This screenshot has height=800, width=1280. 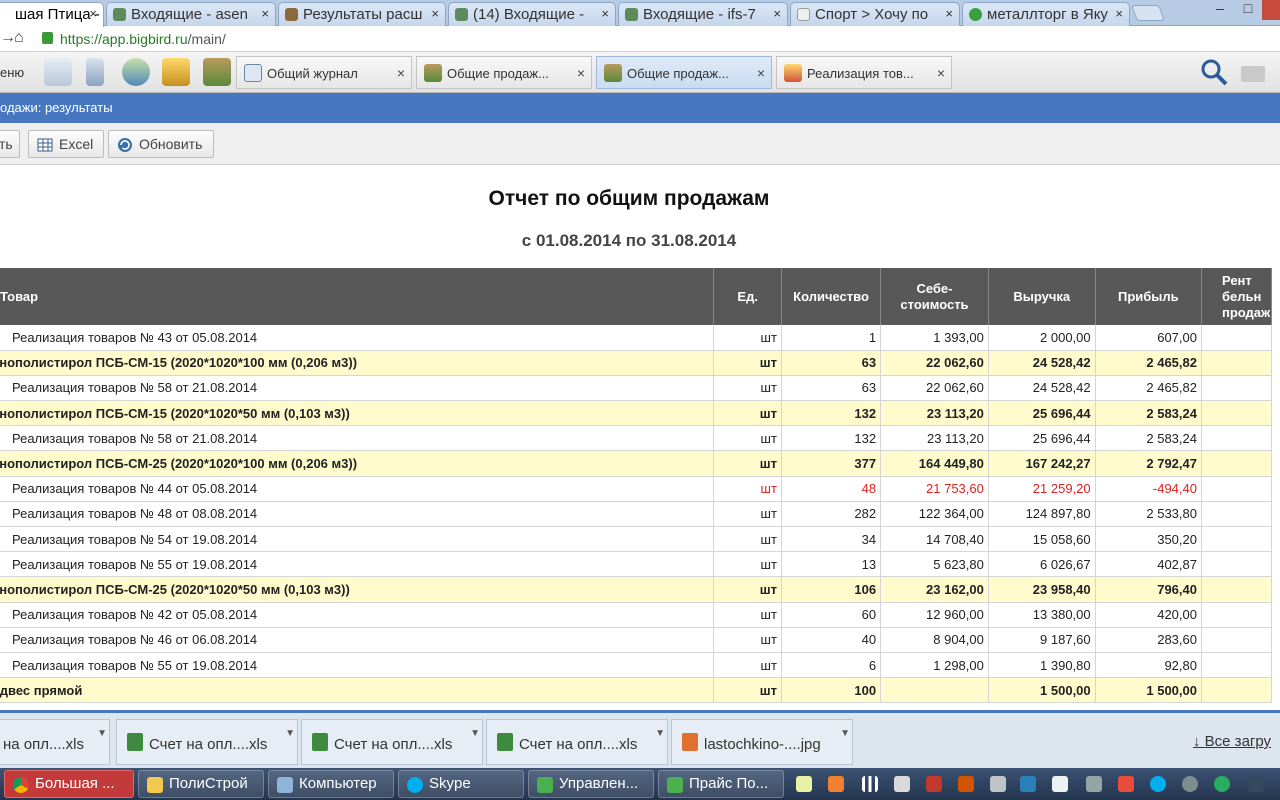 I want to click on users-icon, so click(x=136, y=72).